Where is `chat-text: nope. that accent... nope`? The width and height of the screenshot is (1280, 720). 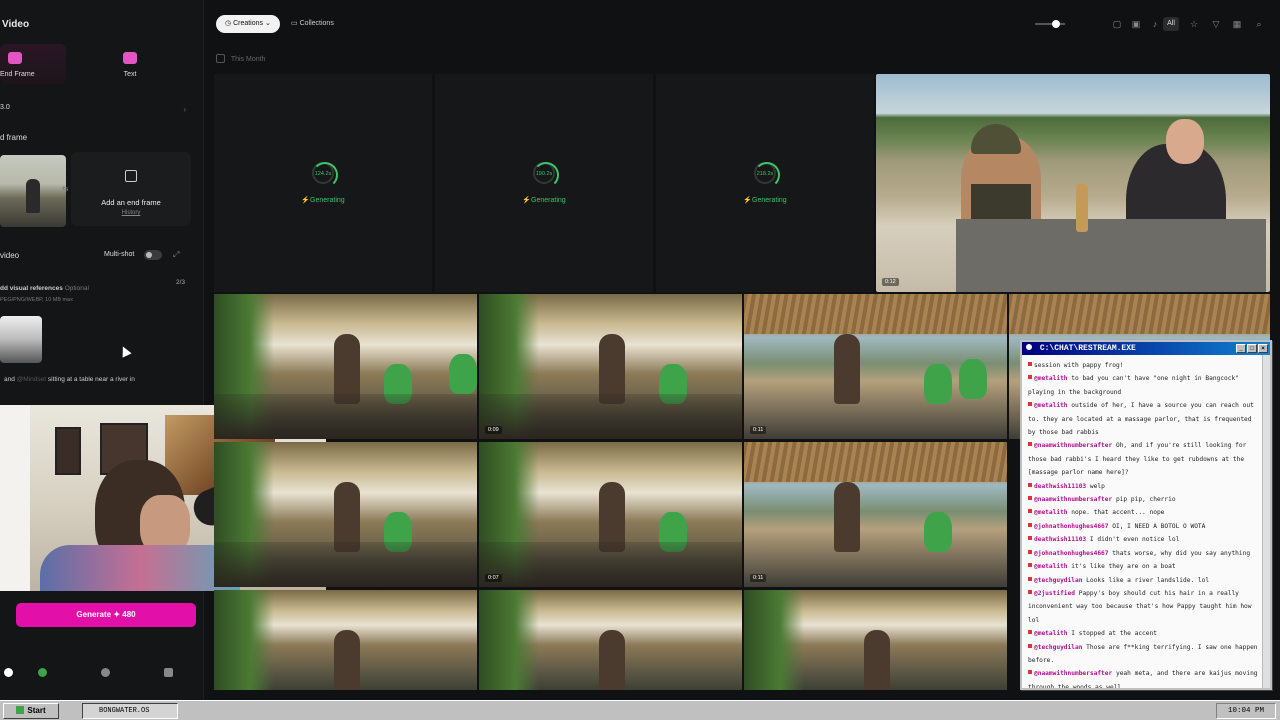 chat-text: nope. that accent... nope is located at coordinates (1118, 513).